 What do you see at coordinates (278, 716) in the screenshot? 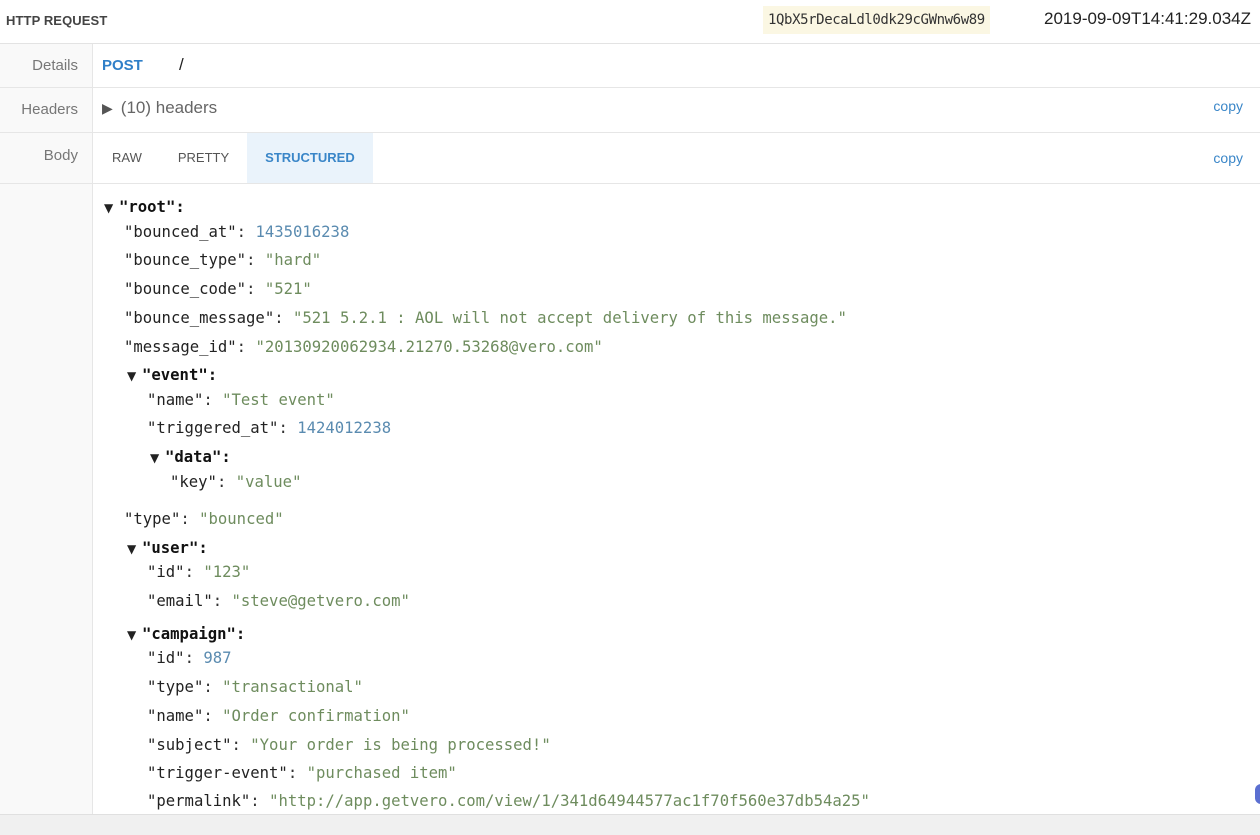
I see `tree-leaf: "name": "Order confirmation"` at bounding box center [278, 716].